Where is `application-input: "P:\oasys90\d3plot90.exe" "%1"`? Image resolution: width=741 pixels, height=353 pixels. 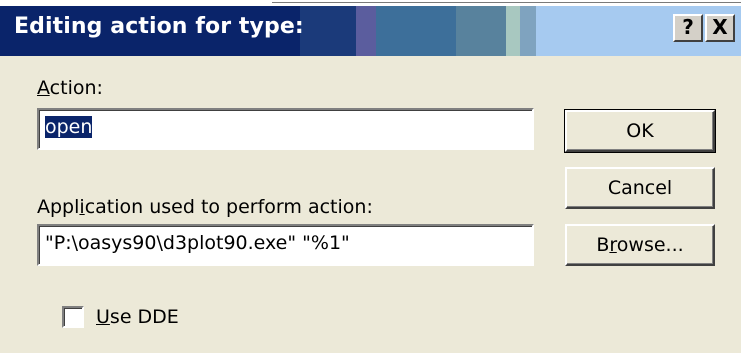 application-input: "P:\oasys90\d3plot90.exe" "%1" is located at coordinates (285, 245).